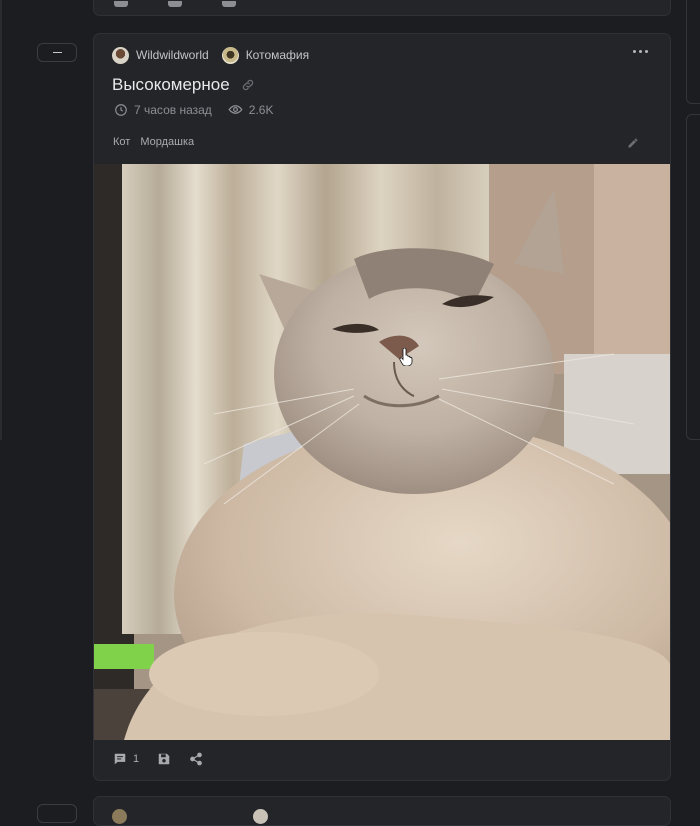 This screenshot has height=826, width=700. I want to click on community-name: Котомафия, so click(277, 55).